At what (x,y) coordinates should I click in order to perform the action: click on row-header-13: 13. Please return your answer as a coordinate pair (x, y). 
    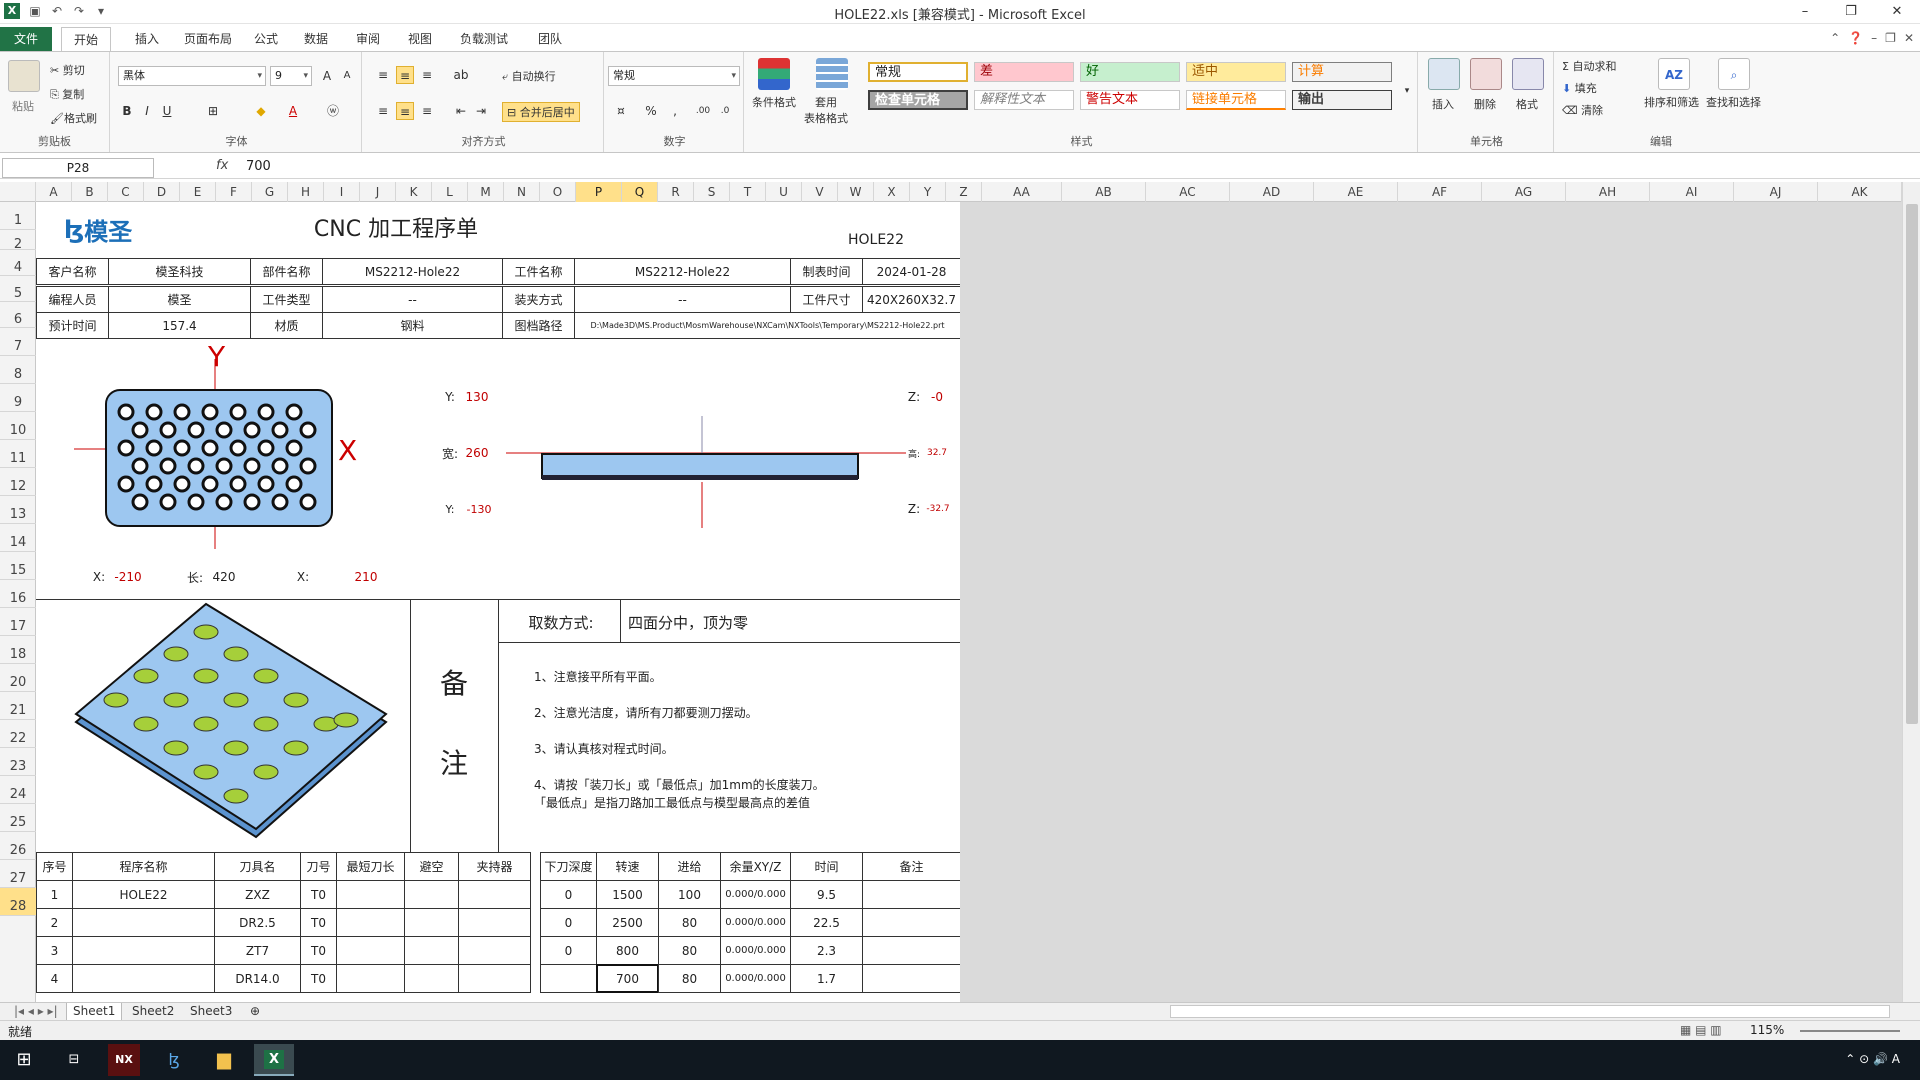
    Looking at the image, I should click on (18, 510).